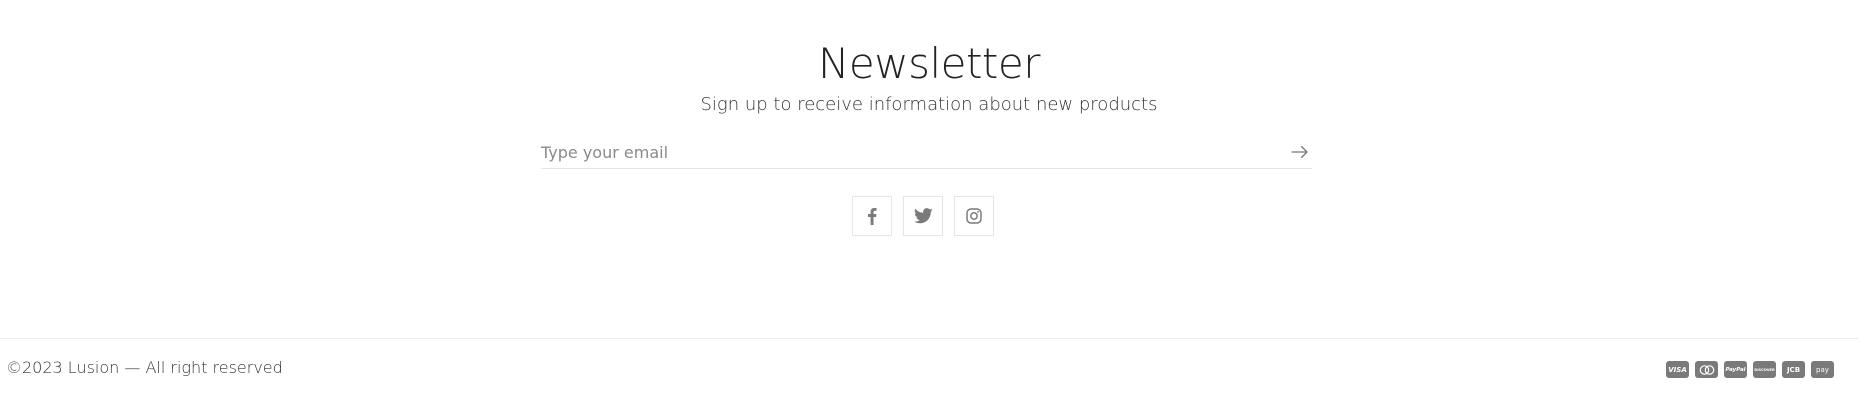 This screenshot has width=1858, height=407. I want to click on subscribe-button, so click(1300, 152).